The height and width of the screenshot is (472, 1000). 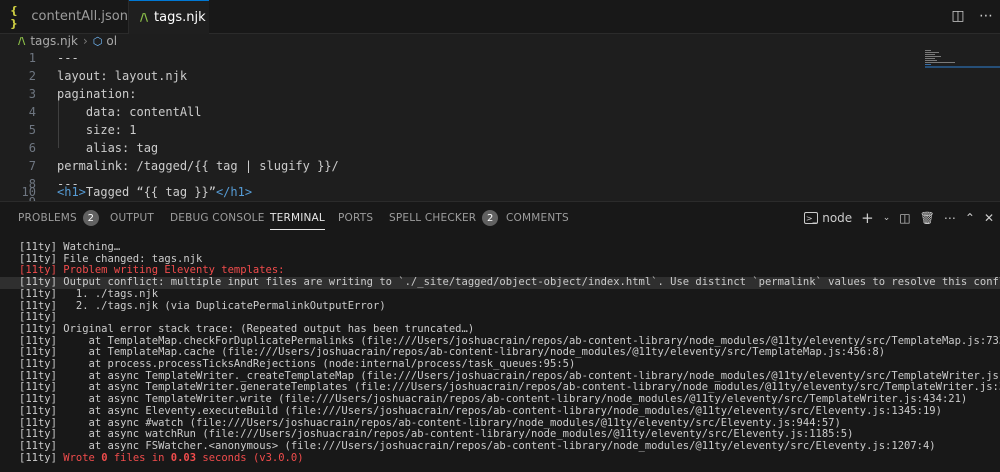 I want to click on tab-ports: PORTS, so click(x=355, y=218).